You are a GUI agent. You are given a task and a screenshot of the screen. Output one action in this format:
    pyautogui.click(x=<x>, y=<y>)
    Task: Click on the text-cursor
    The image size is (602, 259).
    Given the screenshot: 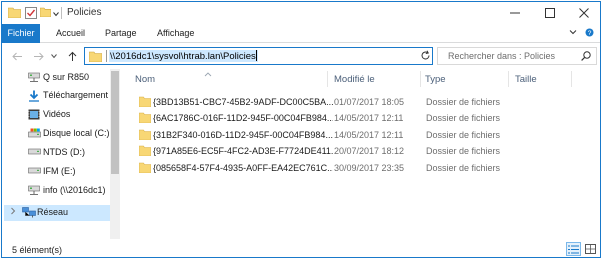 What is the action you would take?
    pyautogui.click(x=256, y=55)
    